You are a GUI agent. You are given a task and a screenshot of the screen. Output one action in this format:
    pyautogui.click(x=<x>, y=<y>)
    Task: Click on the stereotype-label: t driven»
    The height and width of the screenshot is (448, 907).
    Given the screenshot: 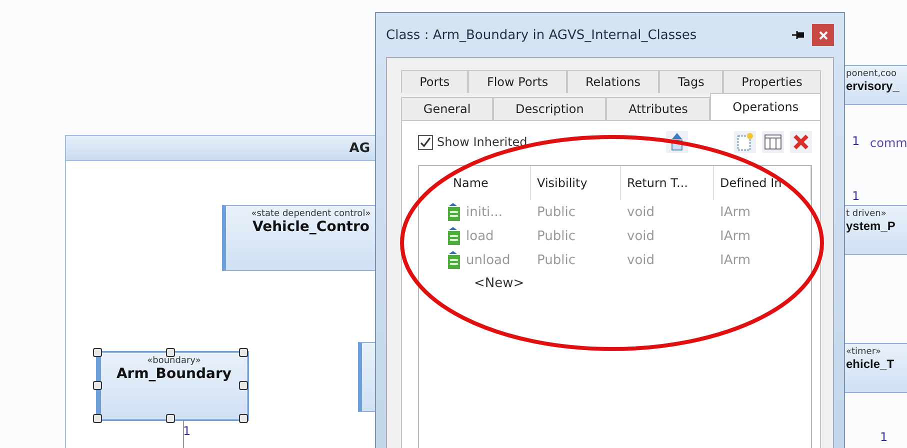 What is the action you would take?
    pyautogui.click(x=866, y=214)
    